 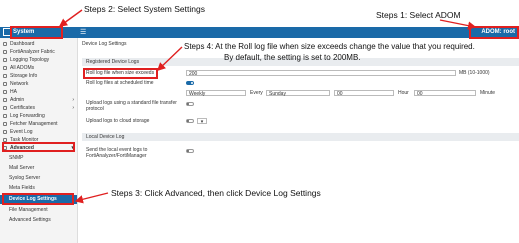 What do you see at coordinates (321, 73) in the screenshot?
I see `roll-size-input: 200` at bounding box center [321, 73].